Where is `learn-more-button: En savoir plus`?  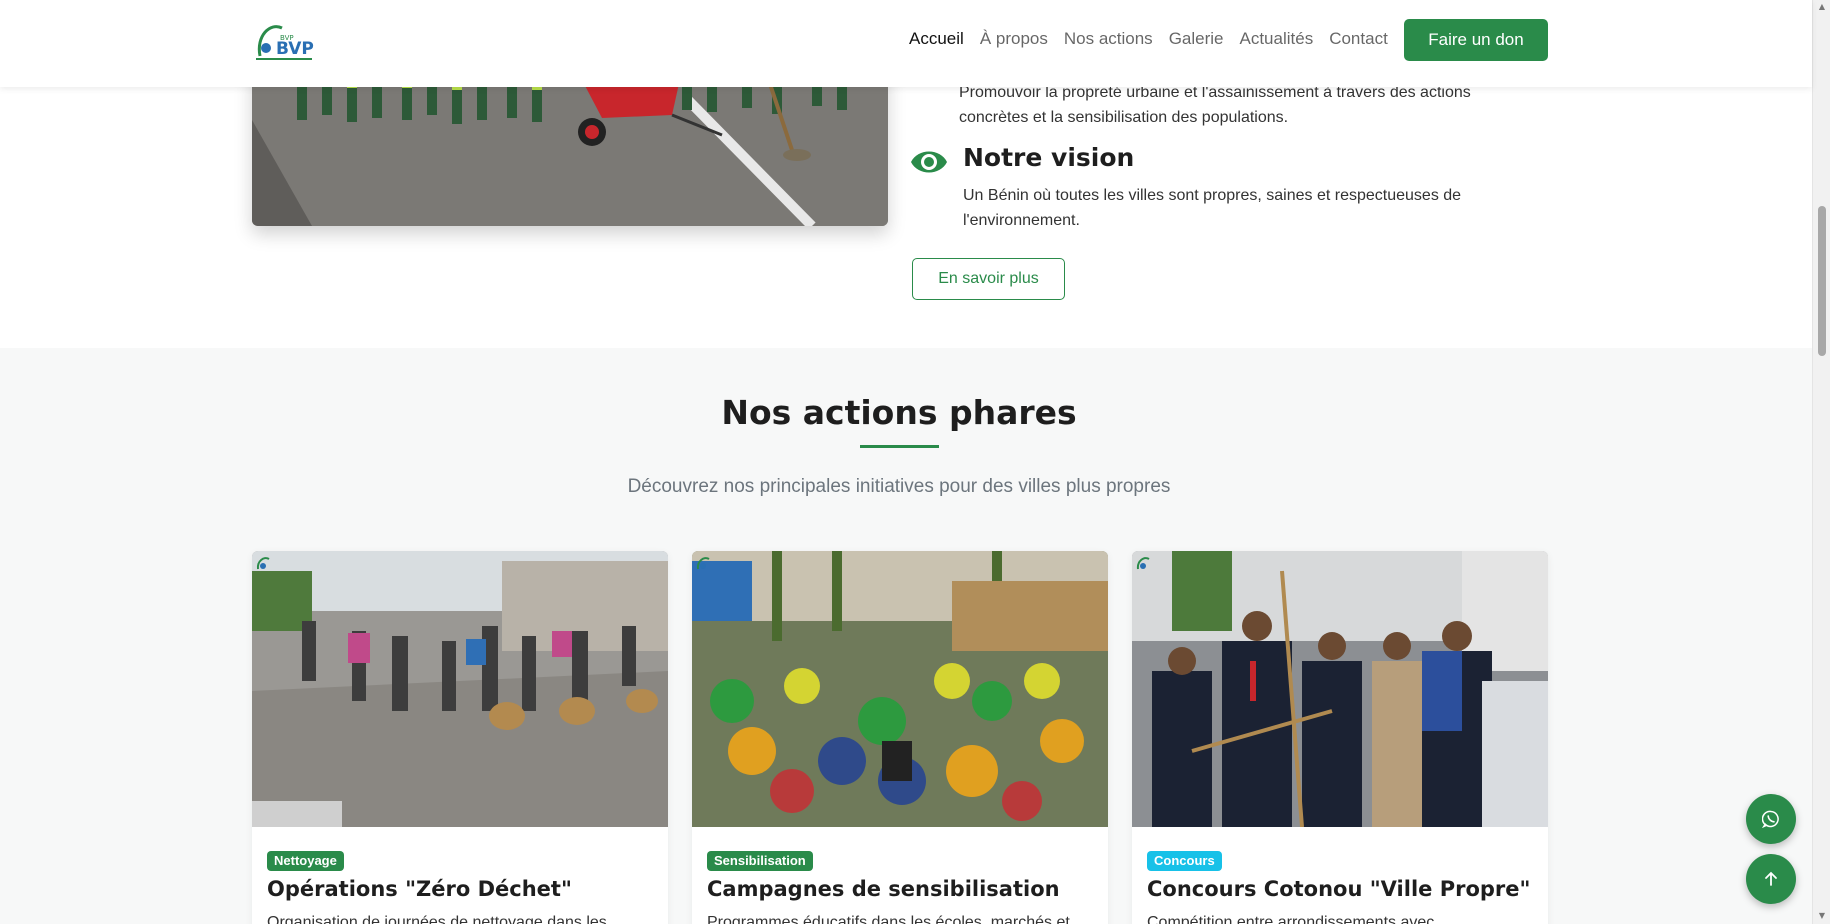 learn-more-button: En savoir plus is located at coordinates (988, 279).